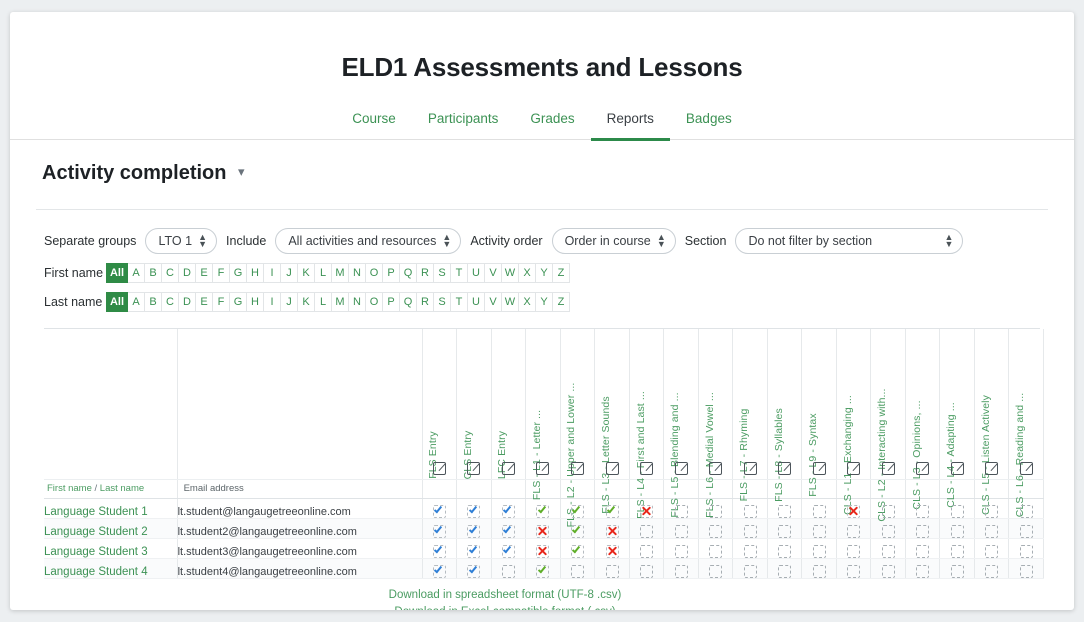  Describe the element at coordinates (238, 273) in the screenshot. I see `first-name-letter-g: G` at that location.